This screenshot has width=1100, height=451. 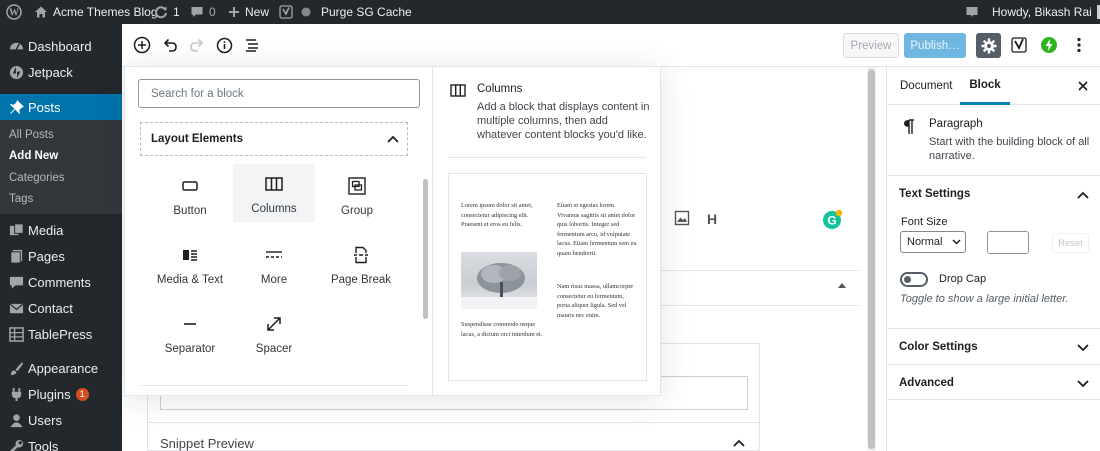 I want to click on sidebar-item-appearance: Appearance, so click(x=61, y=368).